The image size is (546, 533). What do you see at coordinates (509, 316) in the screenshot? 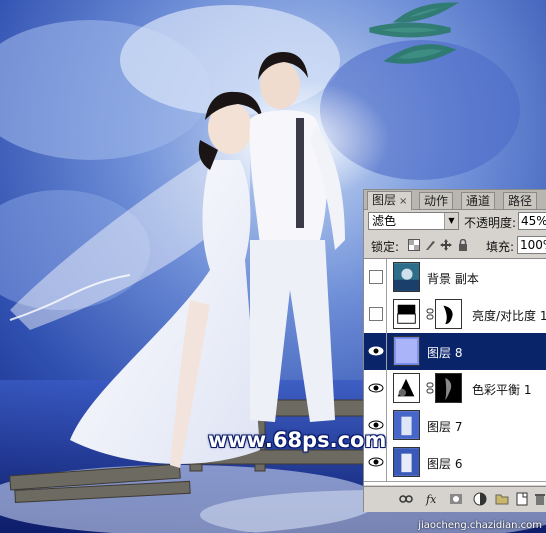
I see `layer-name: 亮度/对比度 1` at bounding box center [509, 316].